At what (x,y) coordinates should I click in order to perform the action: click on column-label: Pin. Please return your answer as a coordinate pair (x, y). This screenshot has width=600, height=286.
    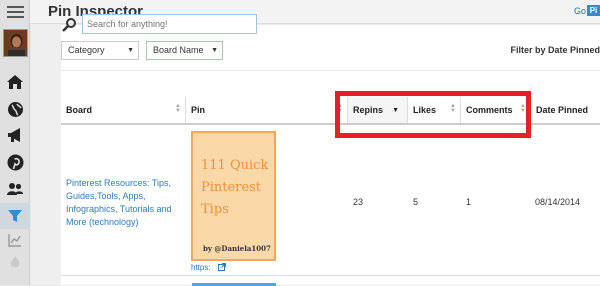
    Looking at the image, I should click on (198, 110).